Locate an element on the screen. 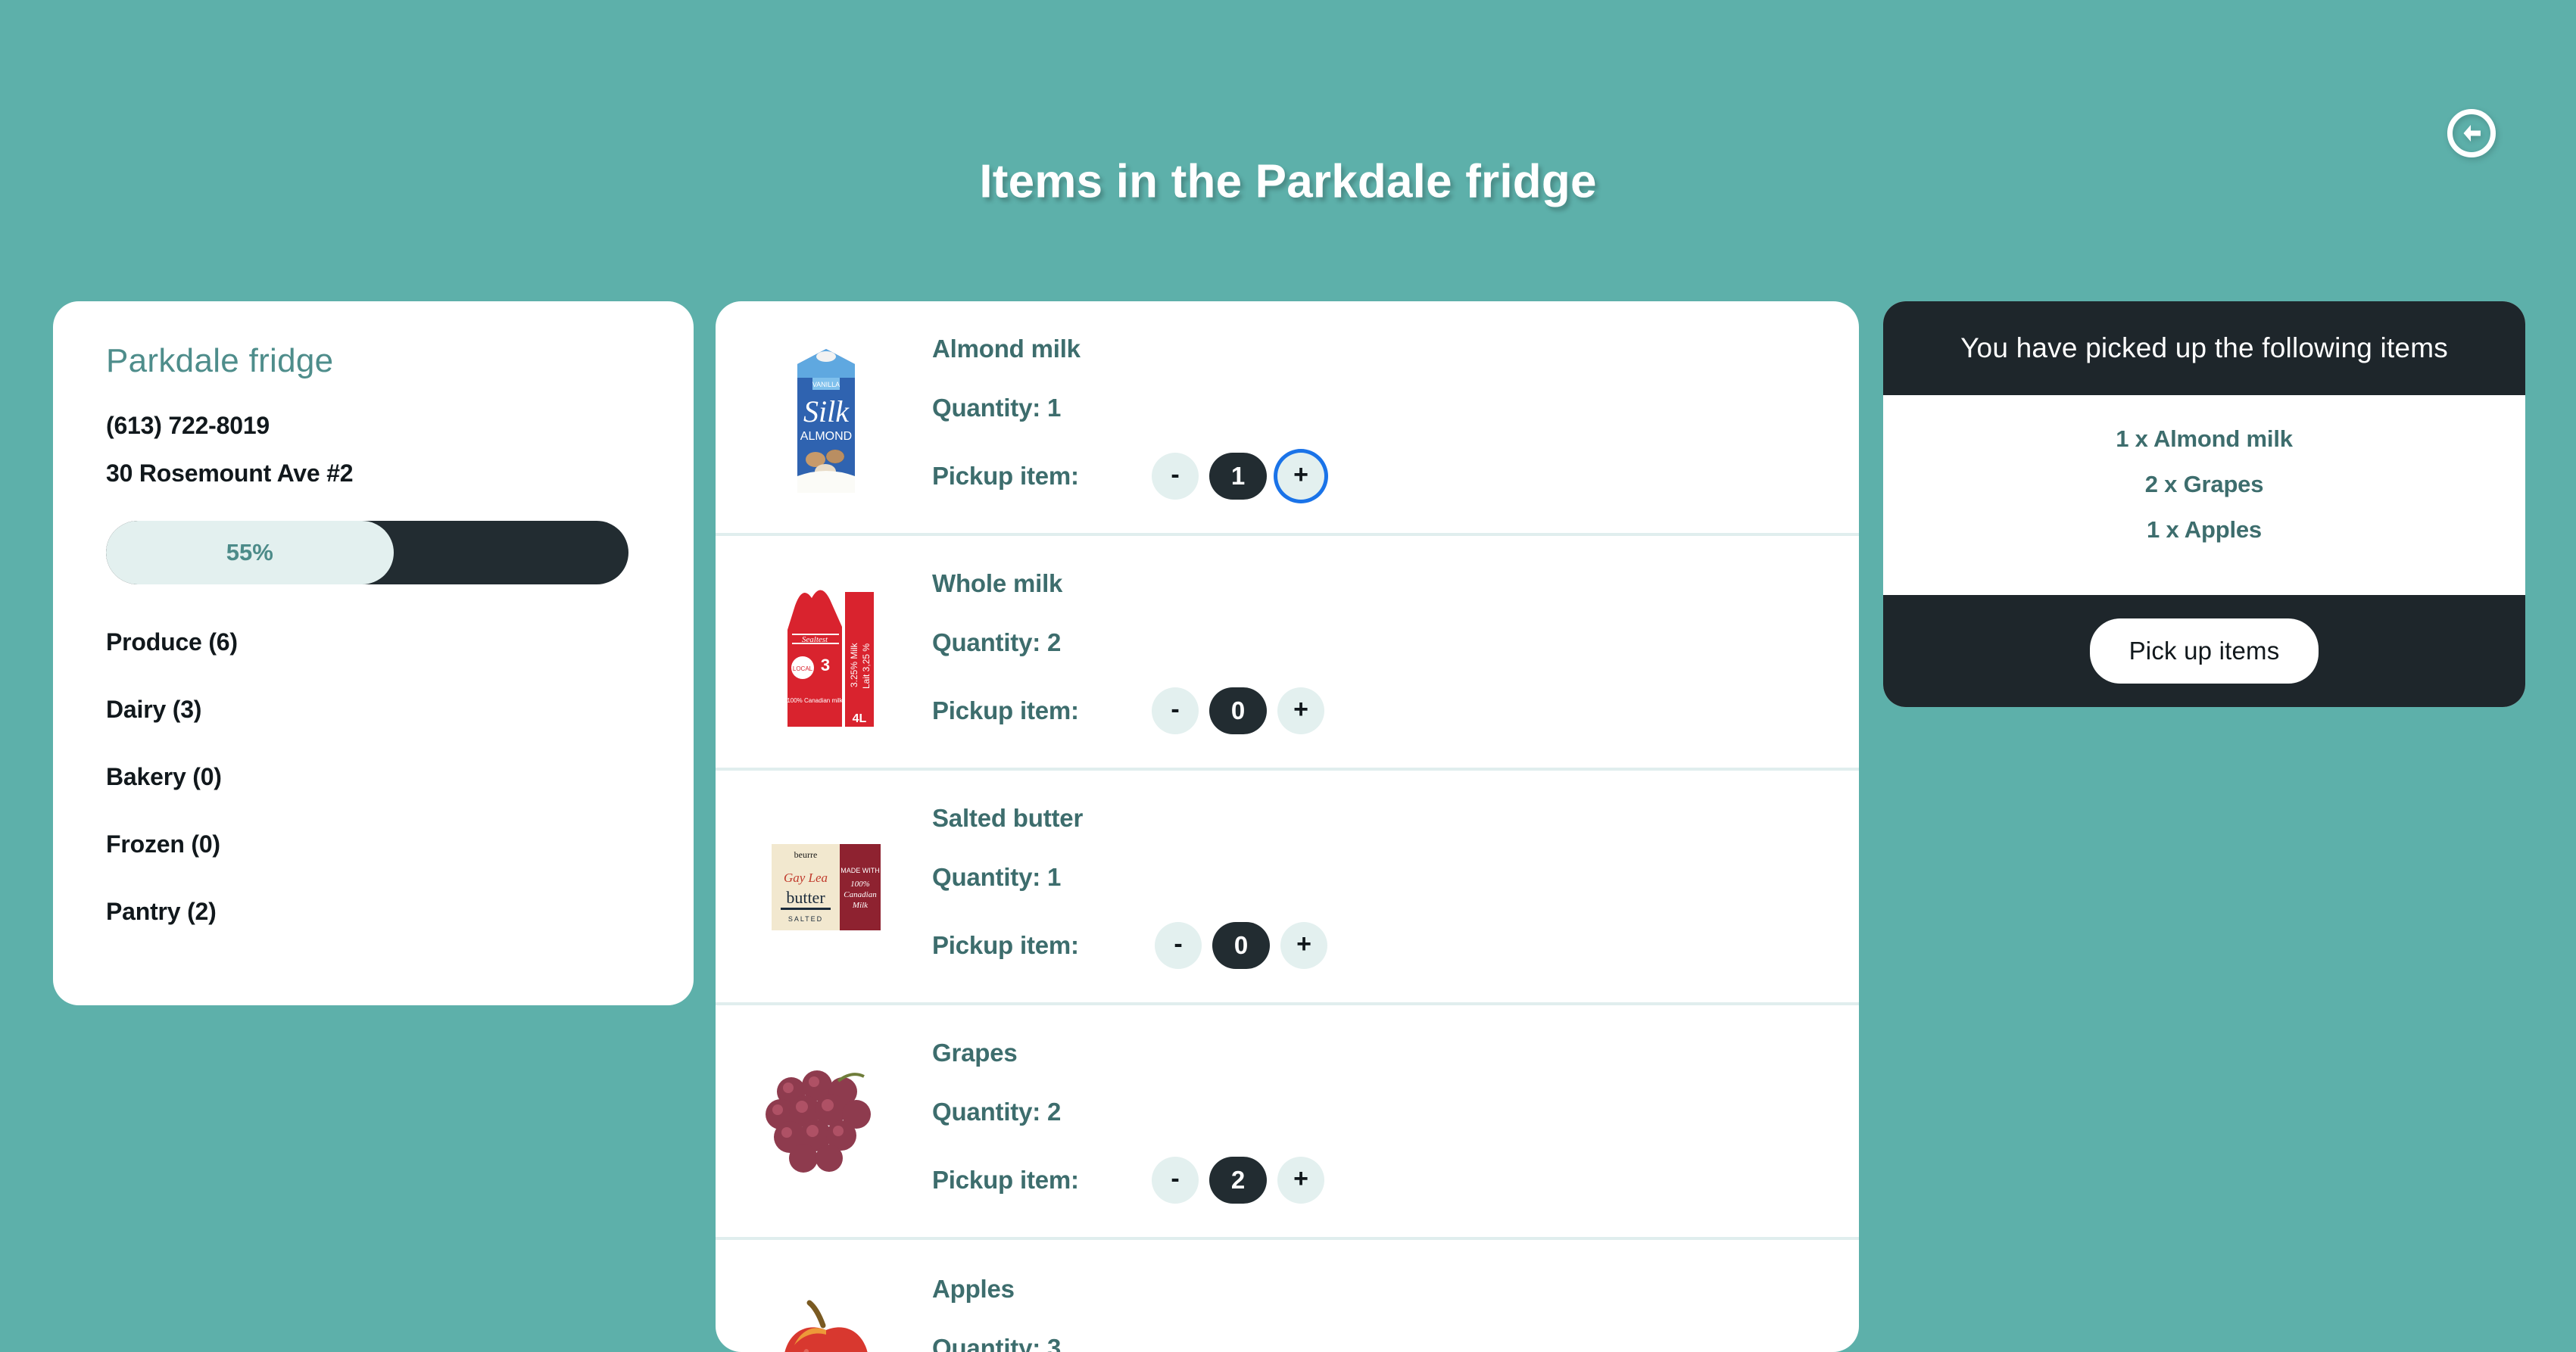 The width and height of the screenshot is (2576, 1352). pickup-count-value: 2 is located at coordinates (1238, 1180).